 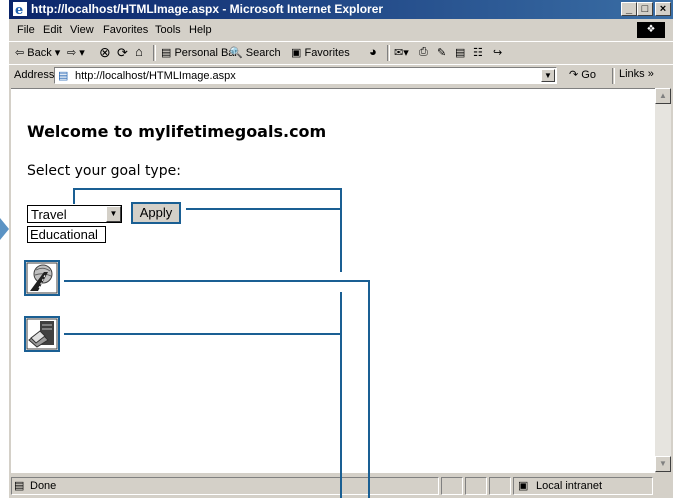 I want to click on ie-logo-icon: e, so click(x=20, y=9).